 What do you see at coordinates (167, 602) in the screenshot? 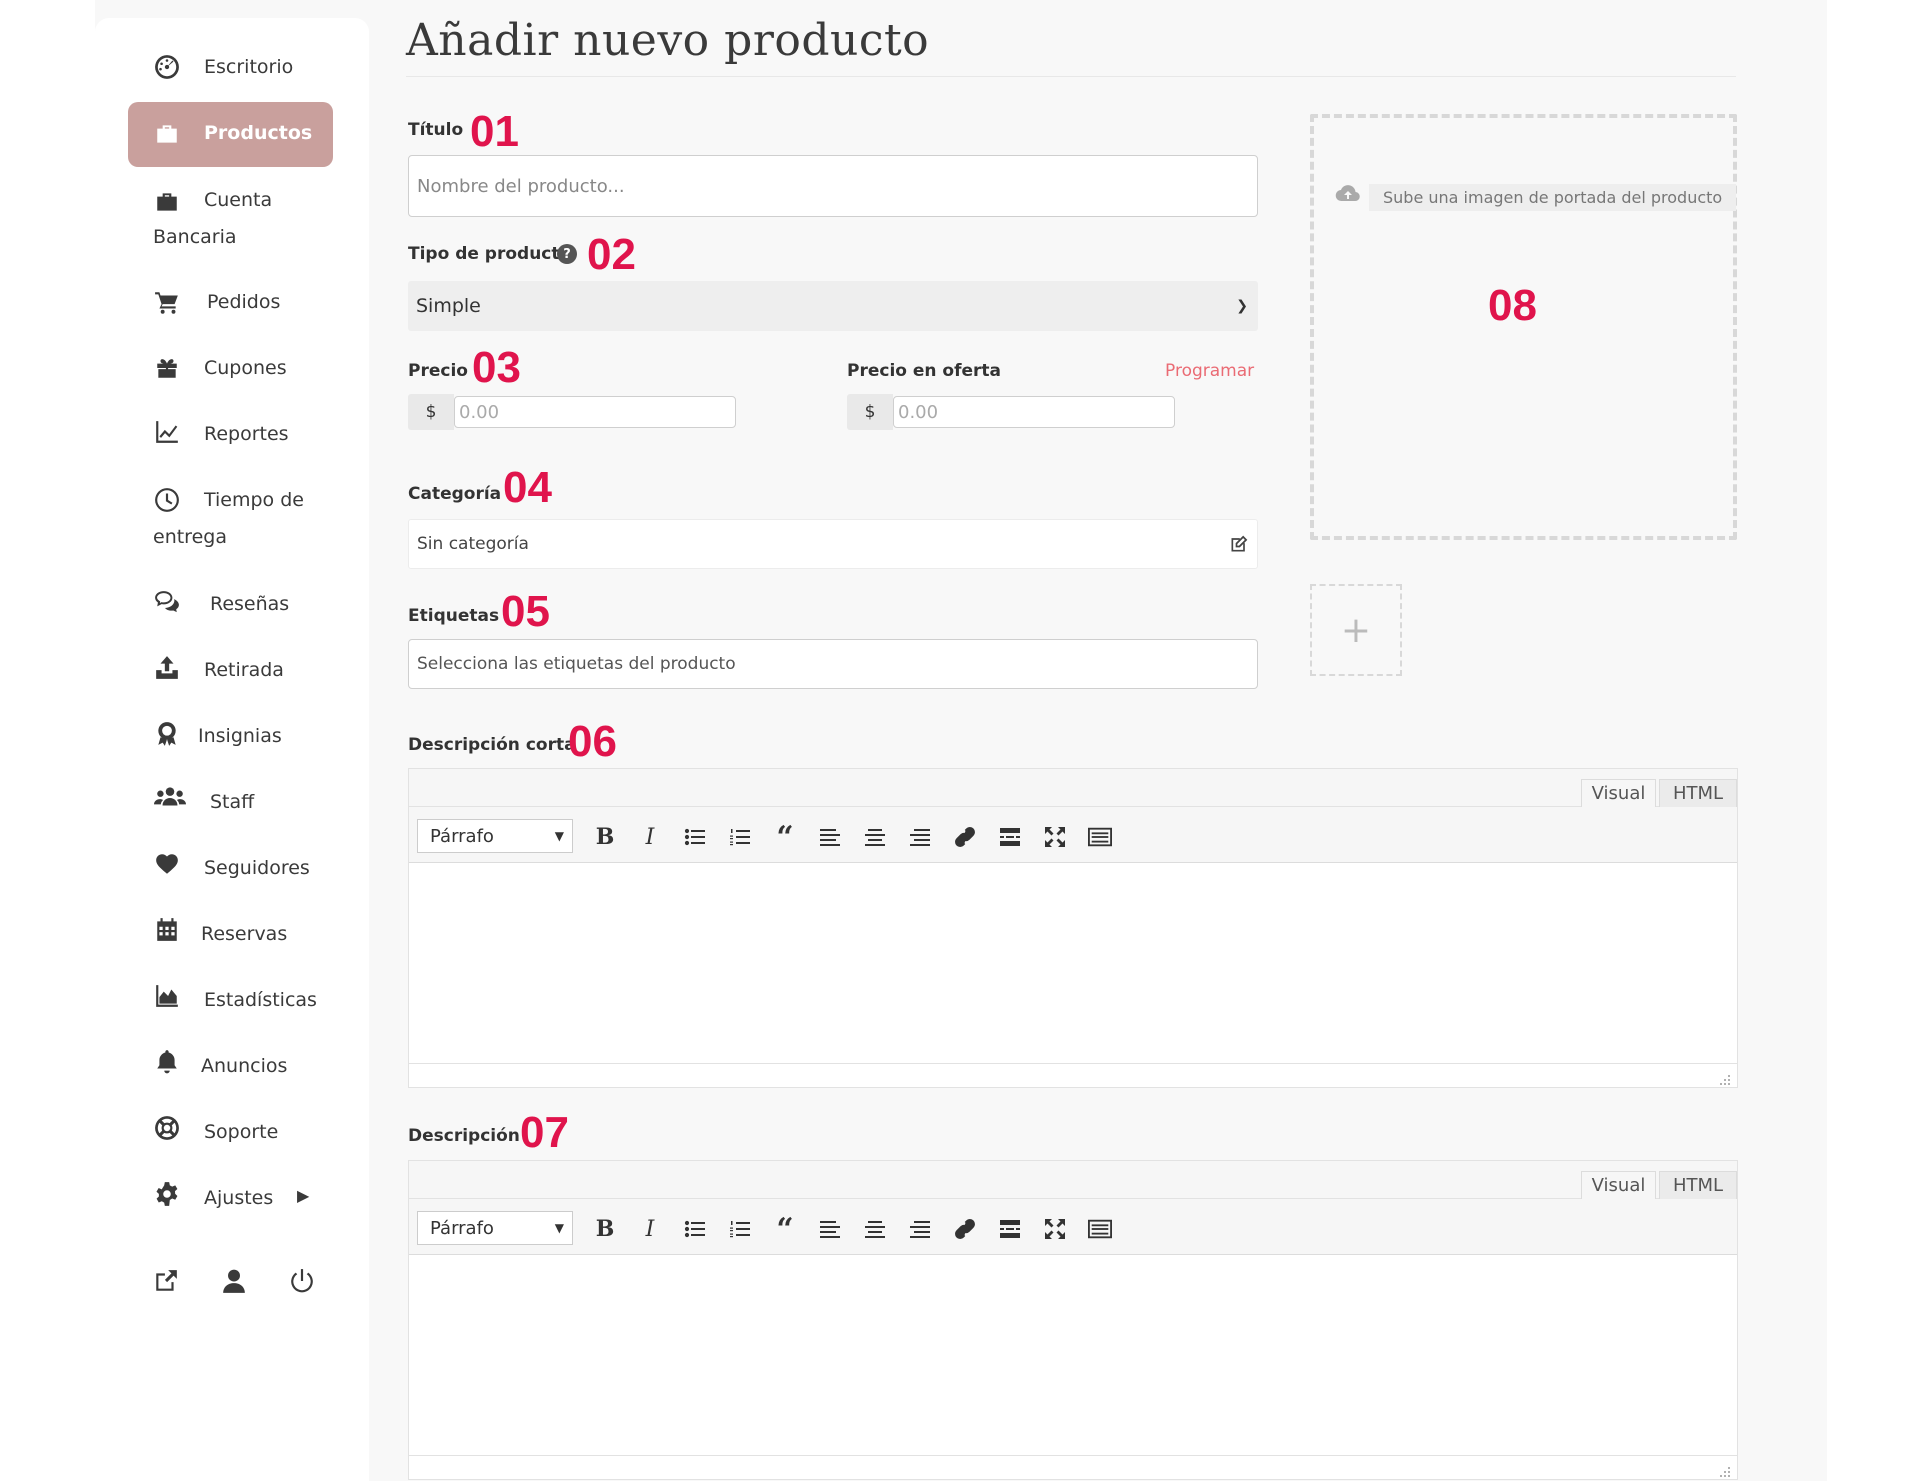
I see `comments-icon` at bounding box center [167, 602].